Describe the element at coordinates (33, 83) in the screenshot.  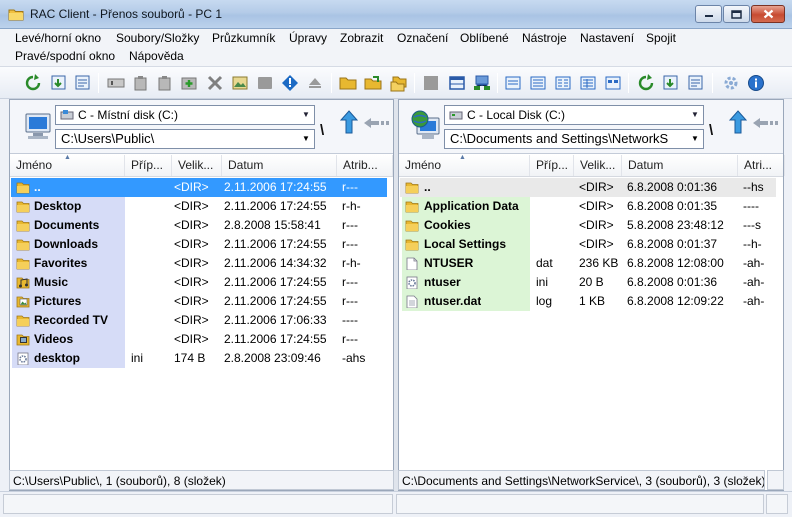
I see `refresh-button` at that location.